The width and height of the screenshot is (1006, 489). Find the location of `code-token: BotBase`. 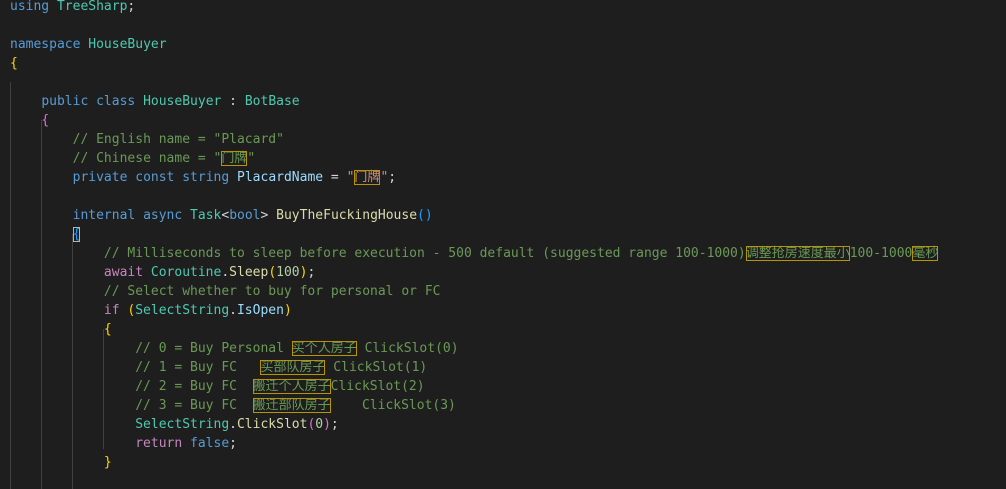

code-token: BotBase is located at coordinates (272, 101).